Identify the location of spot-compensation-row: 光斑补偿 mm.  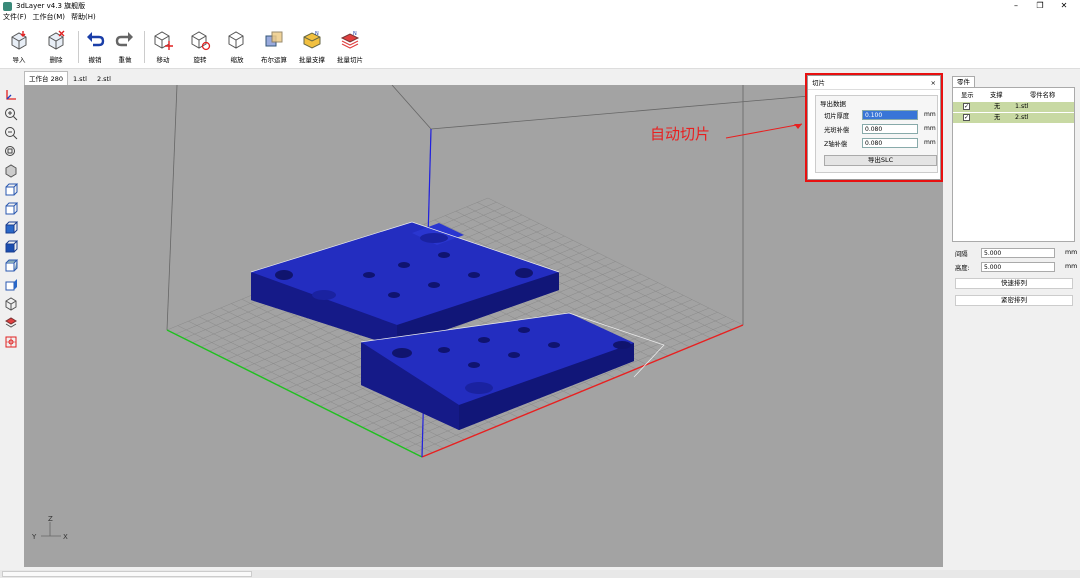
(880, 129).